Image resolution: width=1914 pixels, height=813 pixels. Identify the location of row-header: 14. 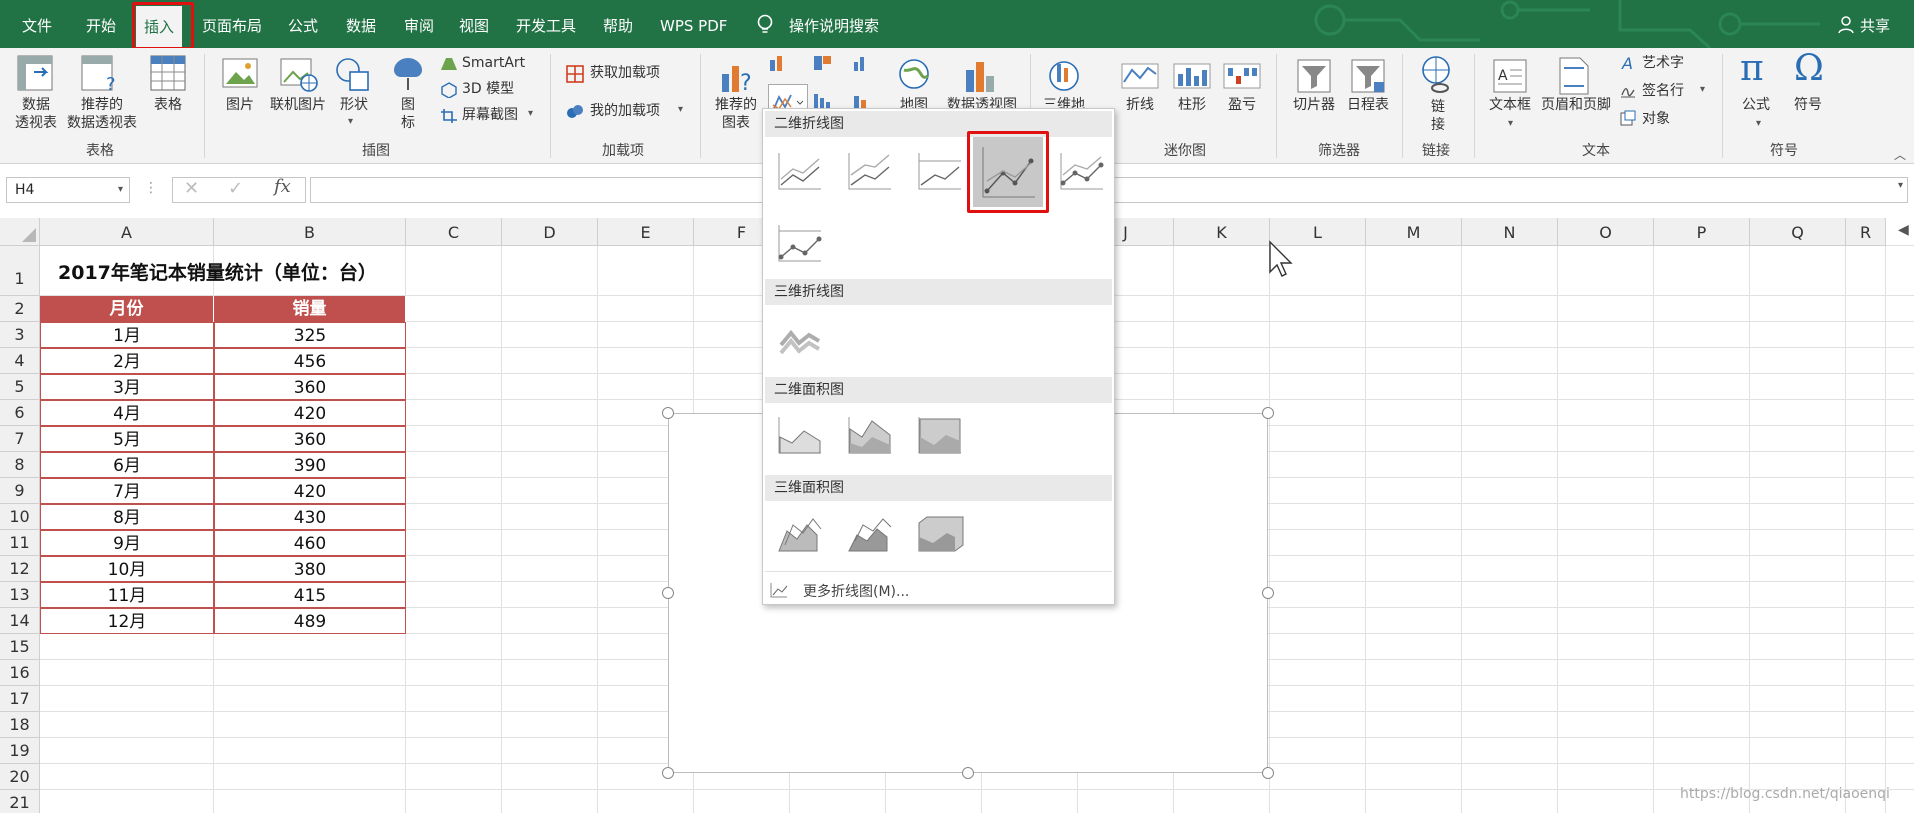
(20, 621).